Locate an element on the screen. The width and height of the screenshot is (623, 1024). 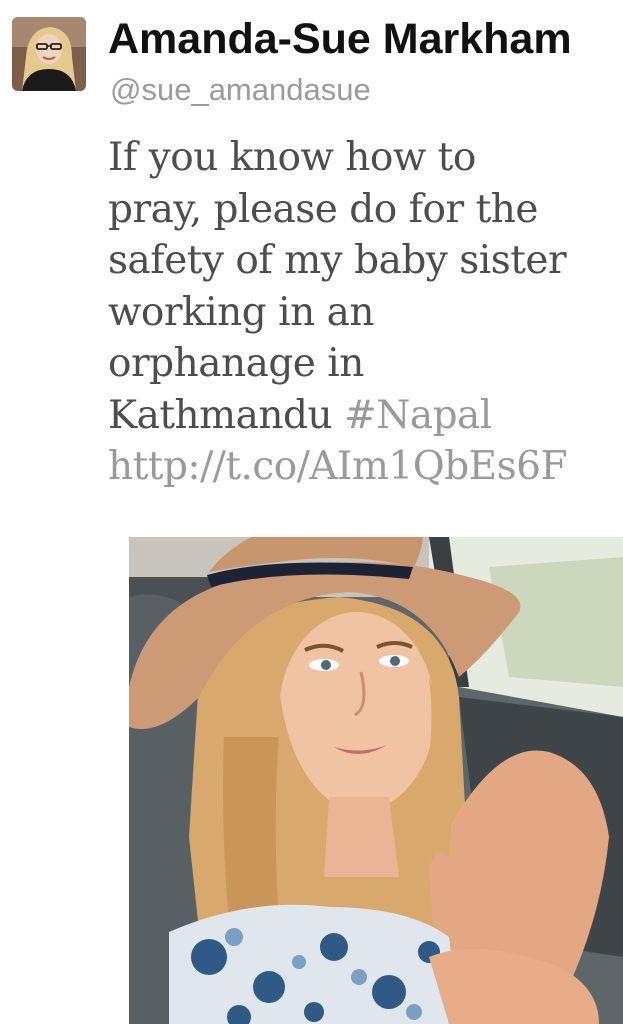
tweet-text-line-last: Kathmandu #Napal is located at coordinates (364, 416).